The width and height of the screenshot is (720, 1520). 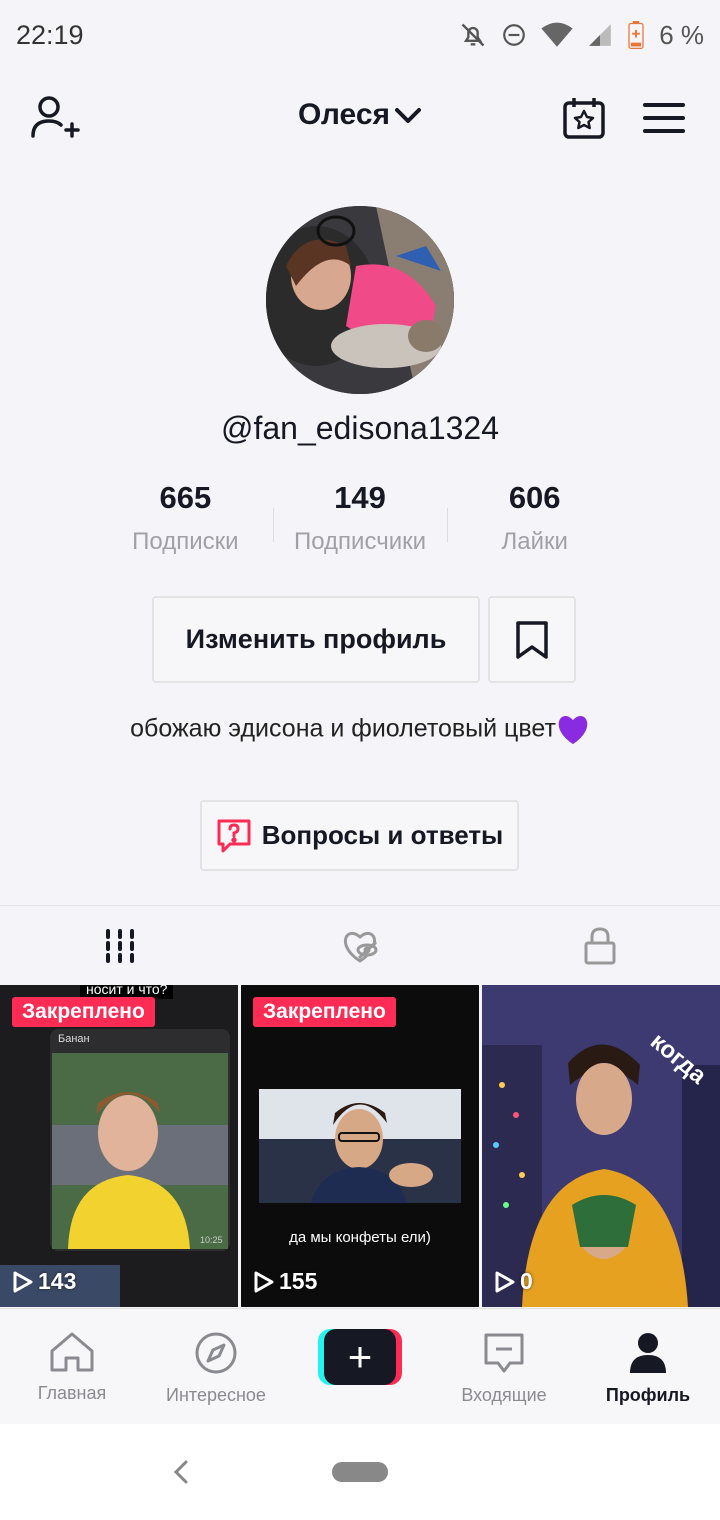 What do you see at coordinates (298, 1281) in the screenshot?
I see `play-count-value: 155` at bounding box center [298, 1281].